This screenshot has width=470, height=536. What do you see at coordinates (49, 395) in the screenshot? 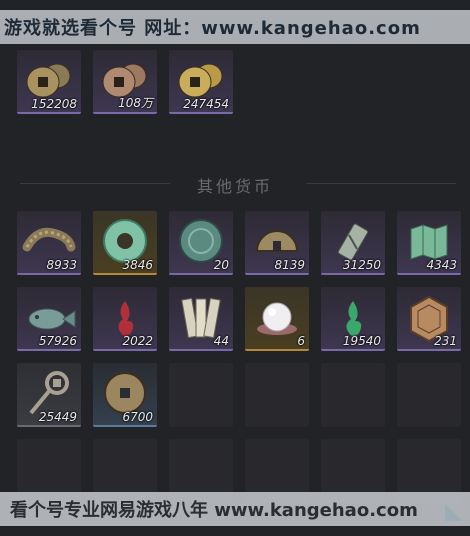
I see `currency-slot: 25449` at bounding box center [49, 395].